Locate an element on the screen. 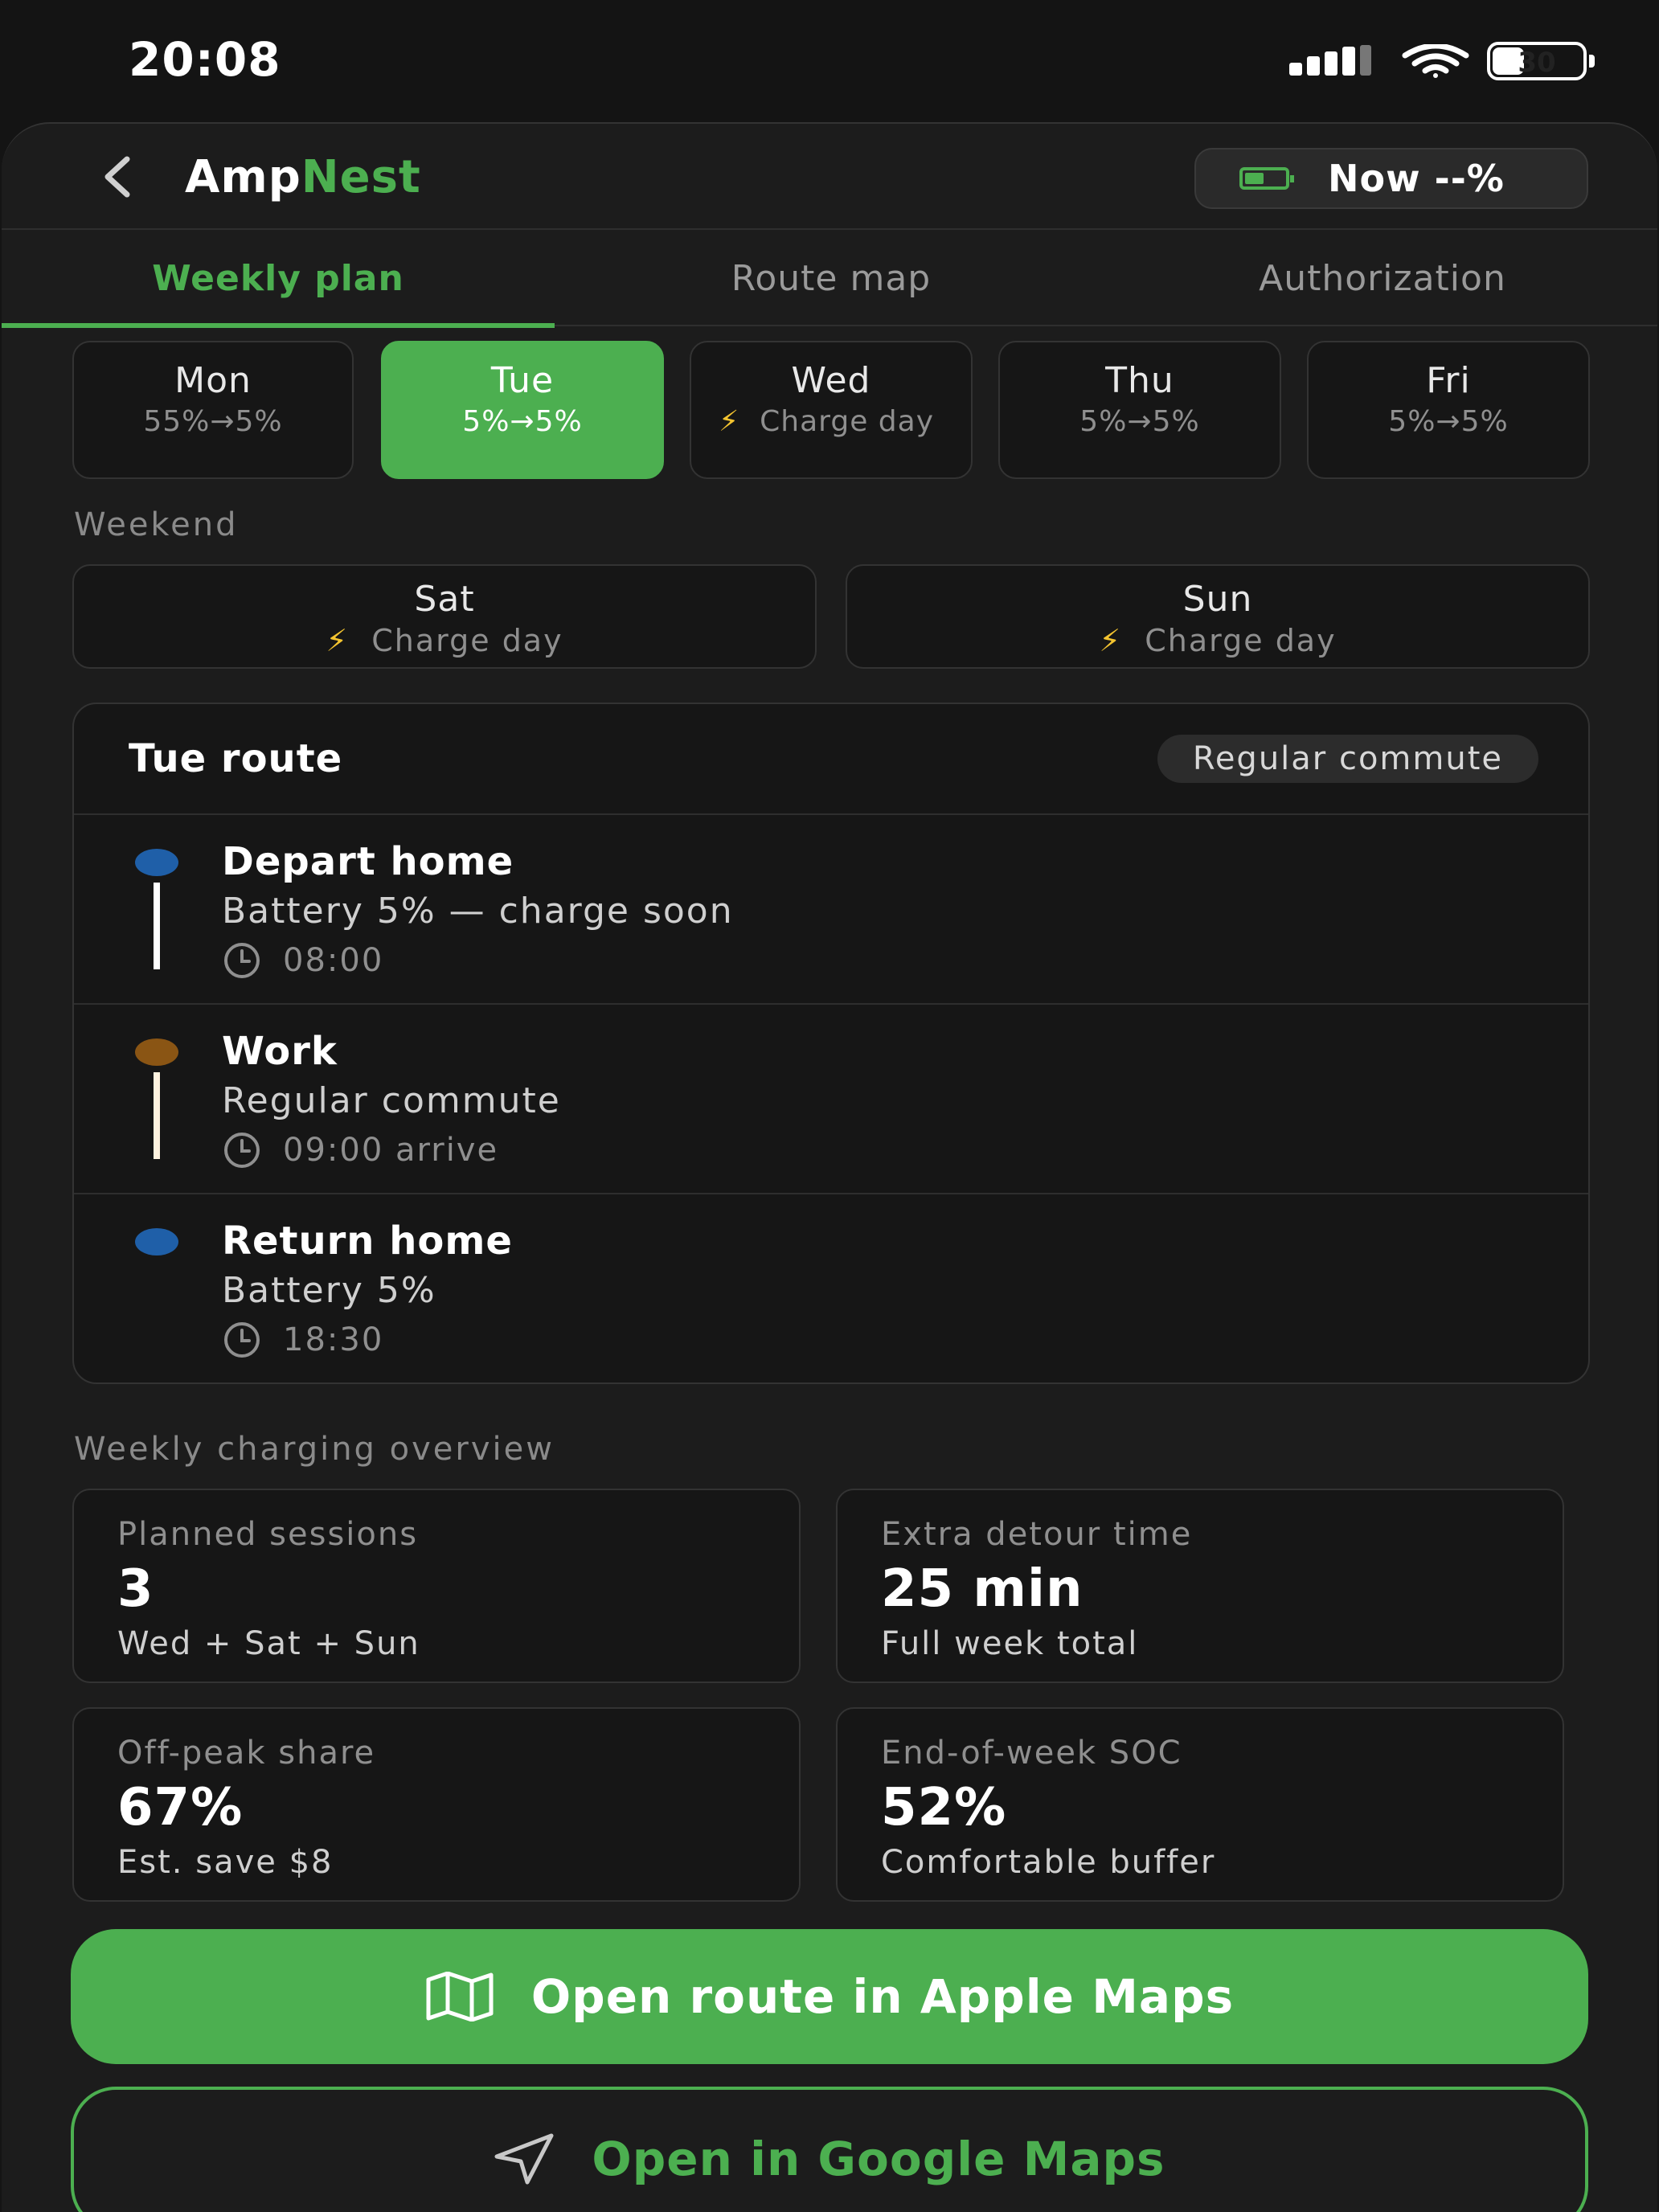  stat-note: Est. save $8 is located at coordinates (226, 1862).